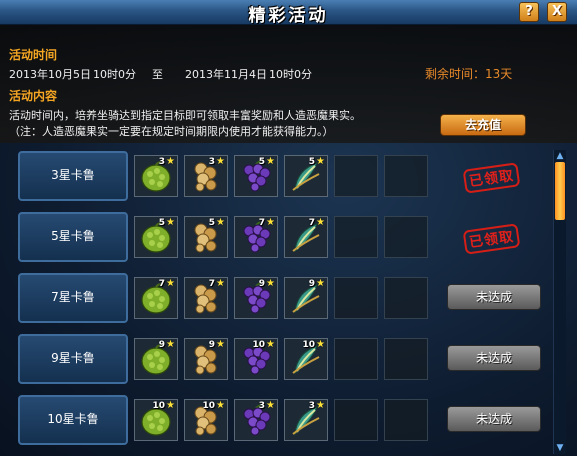  I want to click on event-content-heading: 活动内容, so click(33, 96).